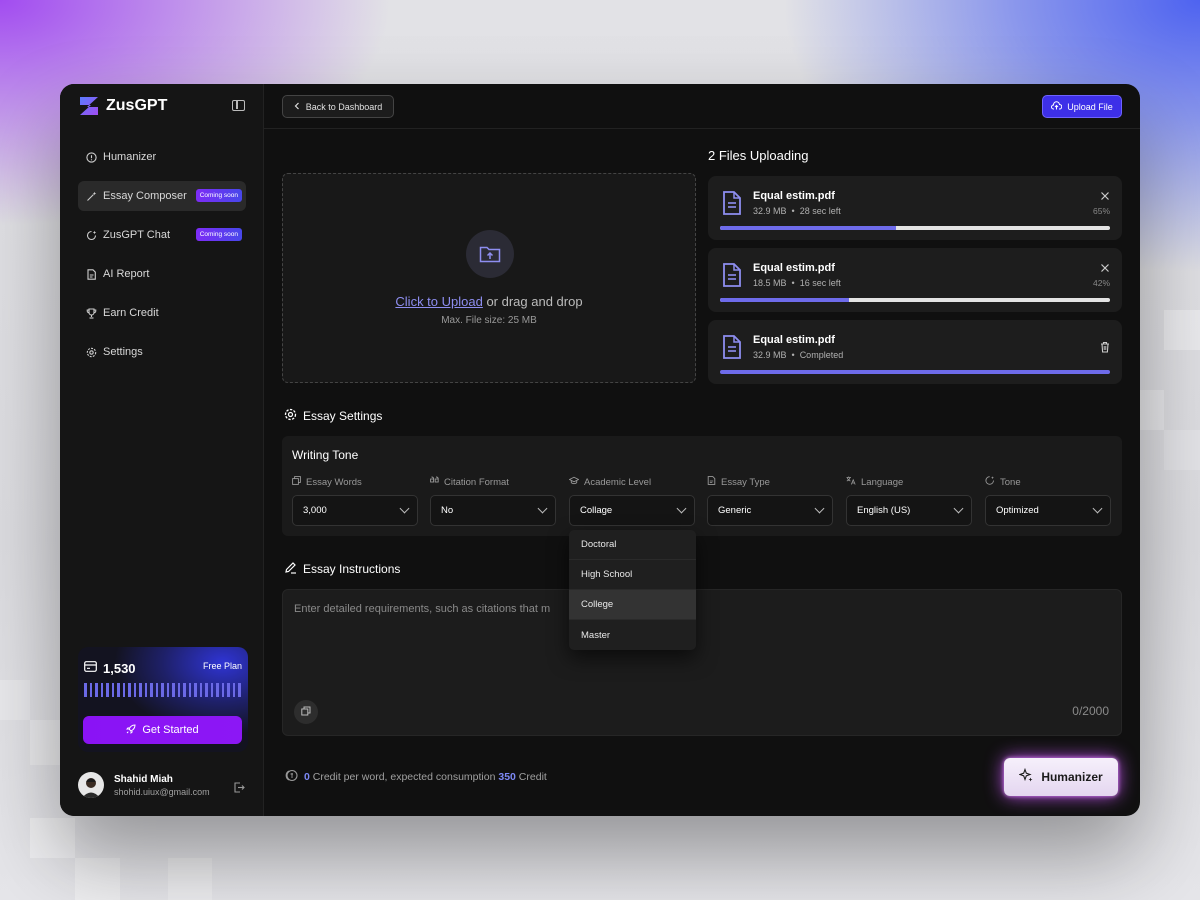 The height and width of the screenshot is (900, 1200). Describe the element at coordinates (476, 482) in the screenshot. I see `field-label-text: Citation Format` at that location.